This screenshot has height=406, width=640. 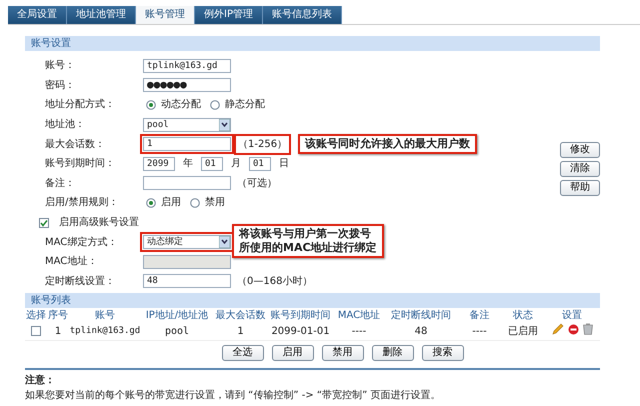 I want to click on column-header: 最大会话数, so click(x=240, y=316).